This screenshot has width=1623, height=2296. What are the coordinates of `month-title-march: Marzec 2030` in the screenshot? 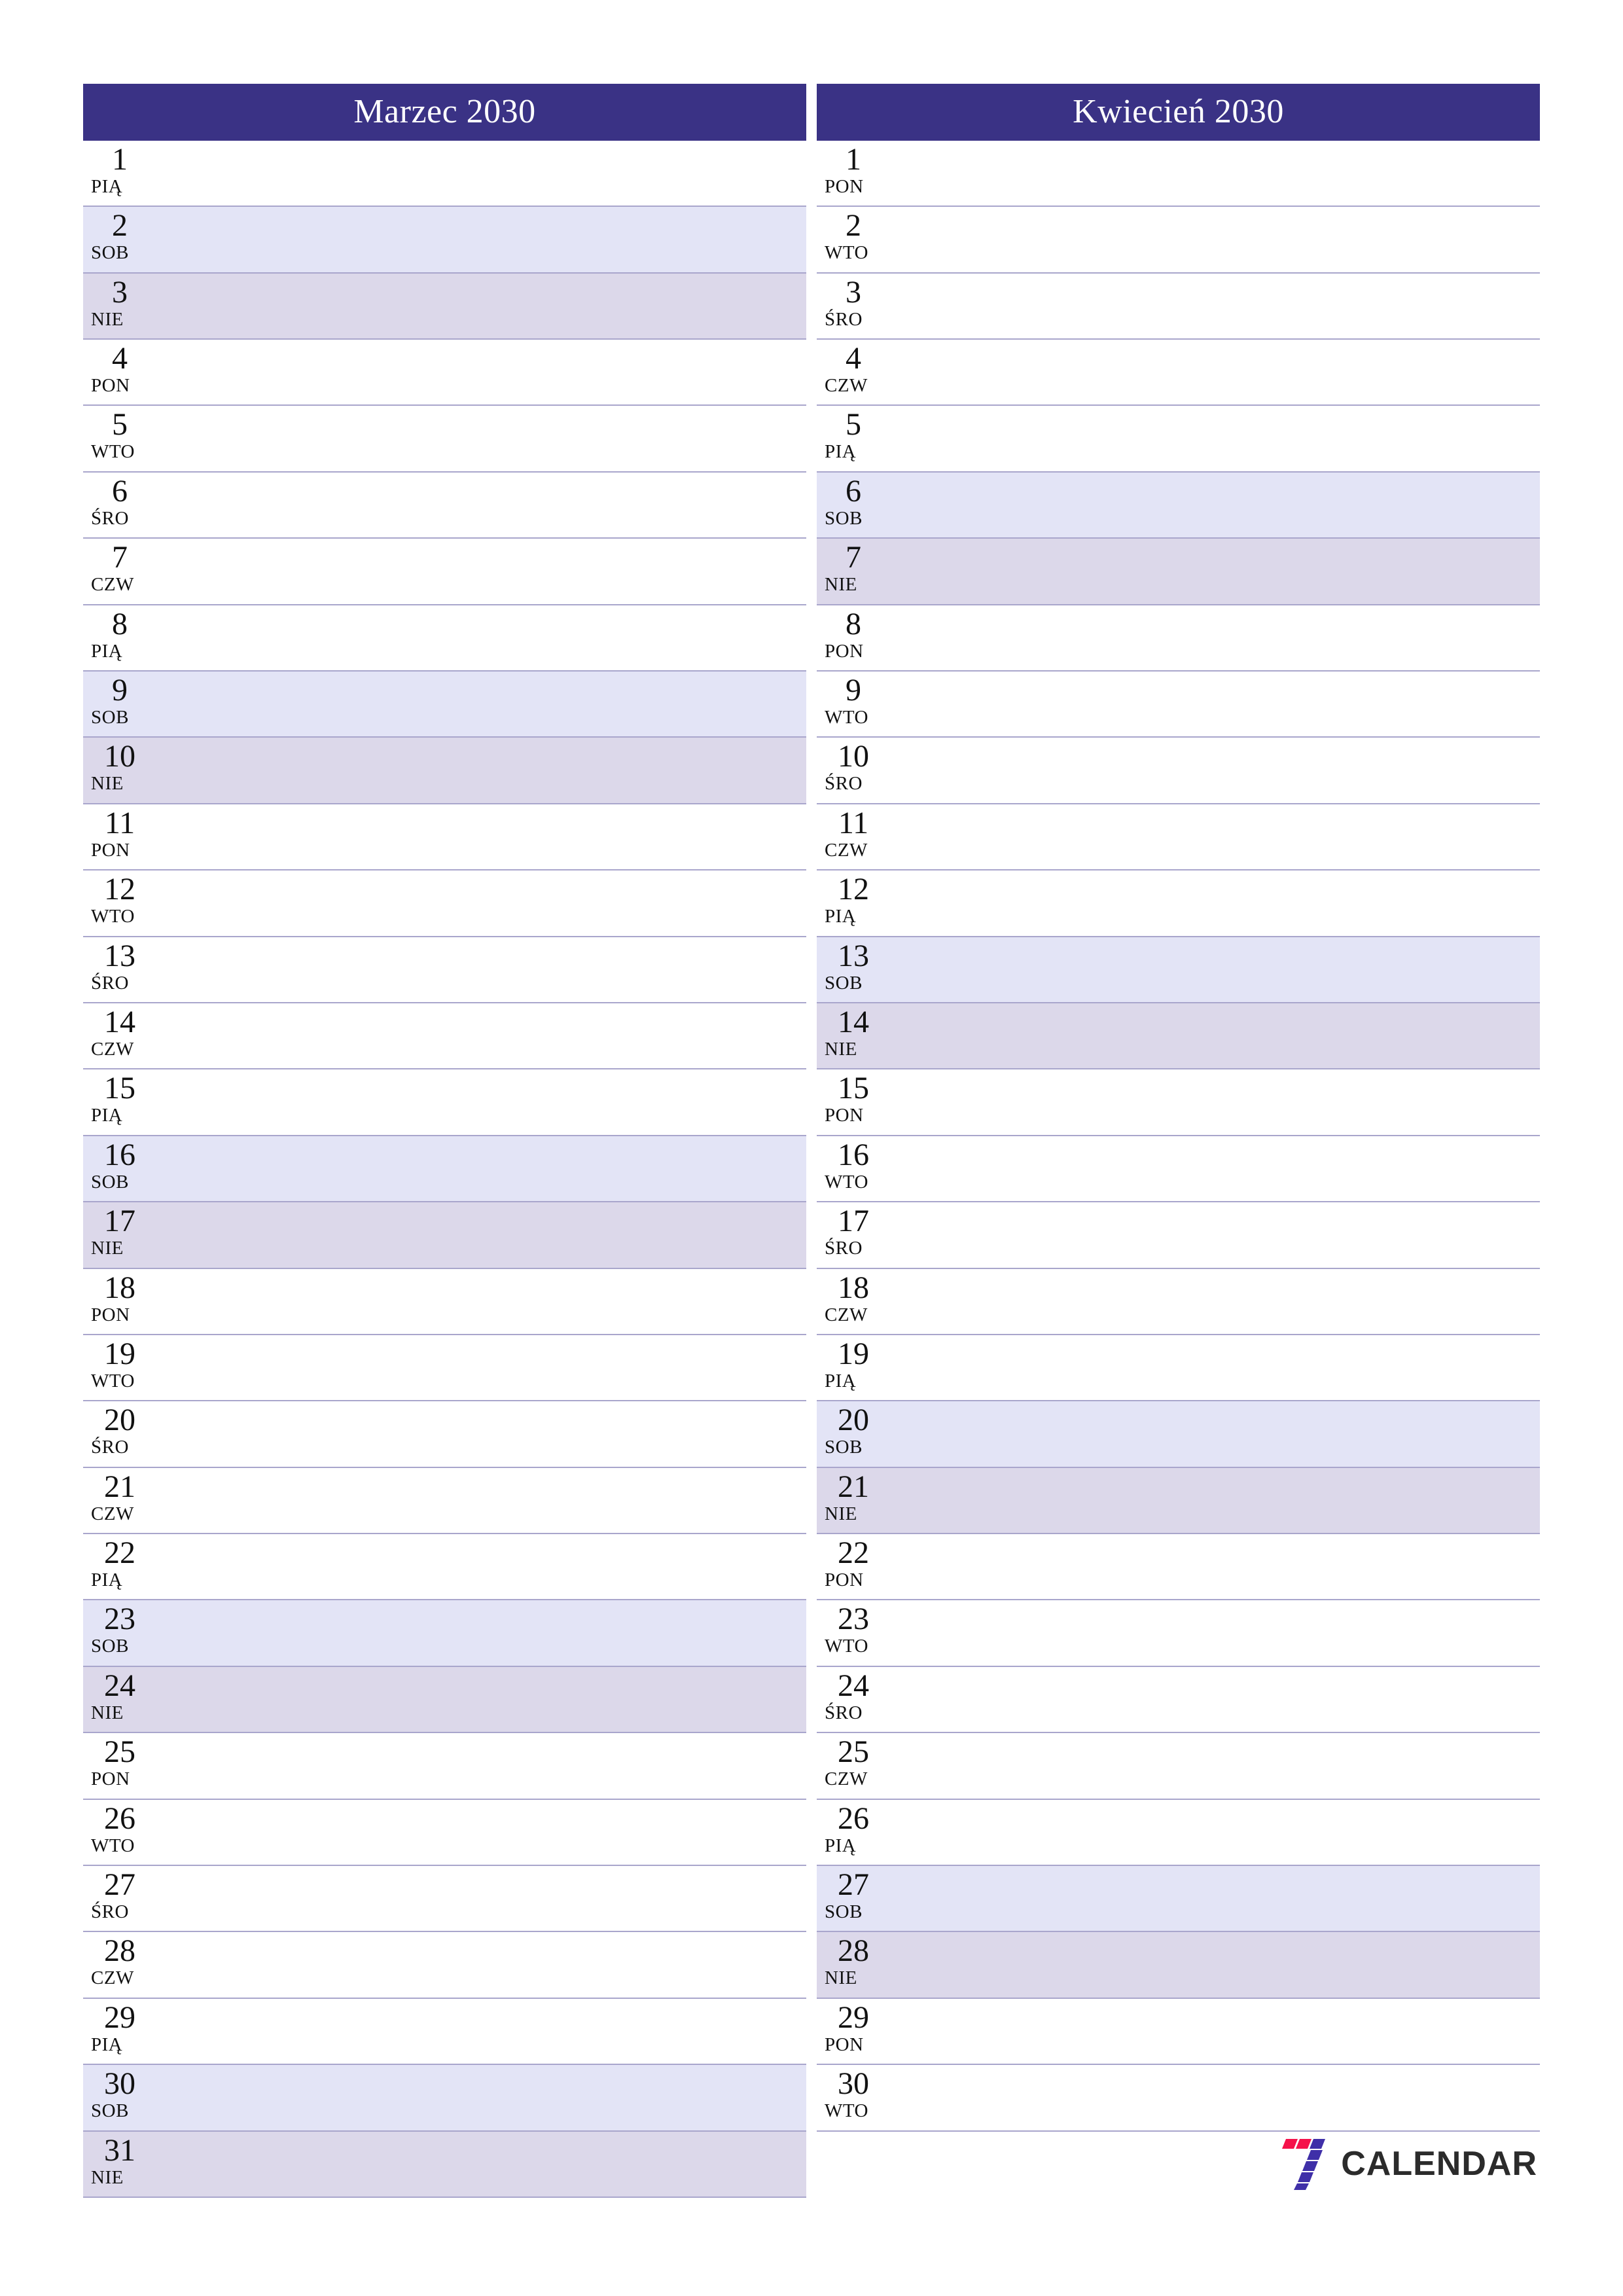 It's located at (445, 112).